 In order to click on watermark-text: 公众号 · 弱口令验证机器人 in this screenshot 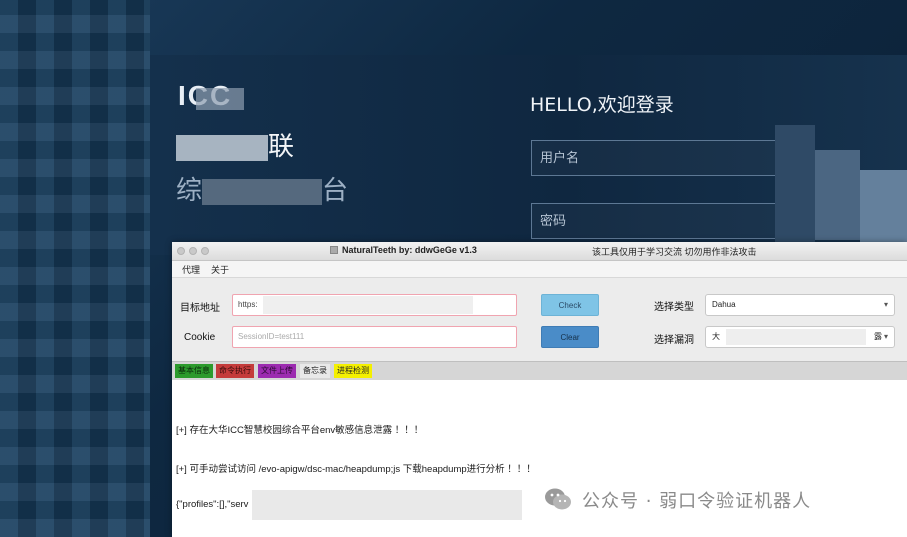, I will do `click(697, 501)`.